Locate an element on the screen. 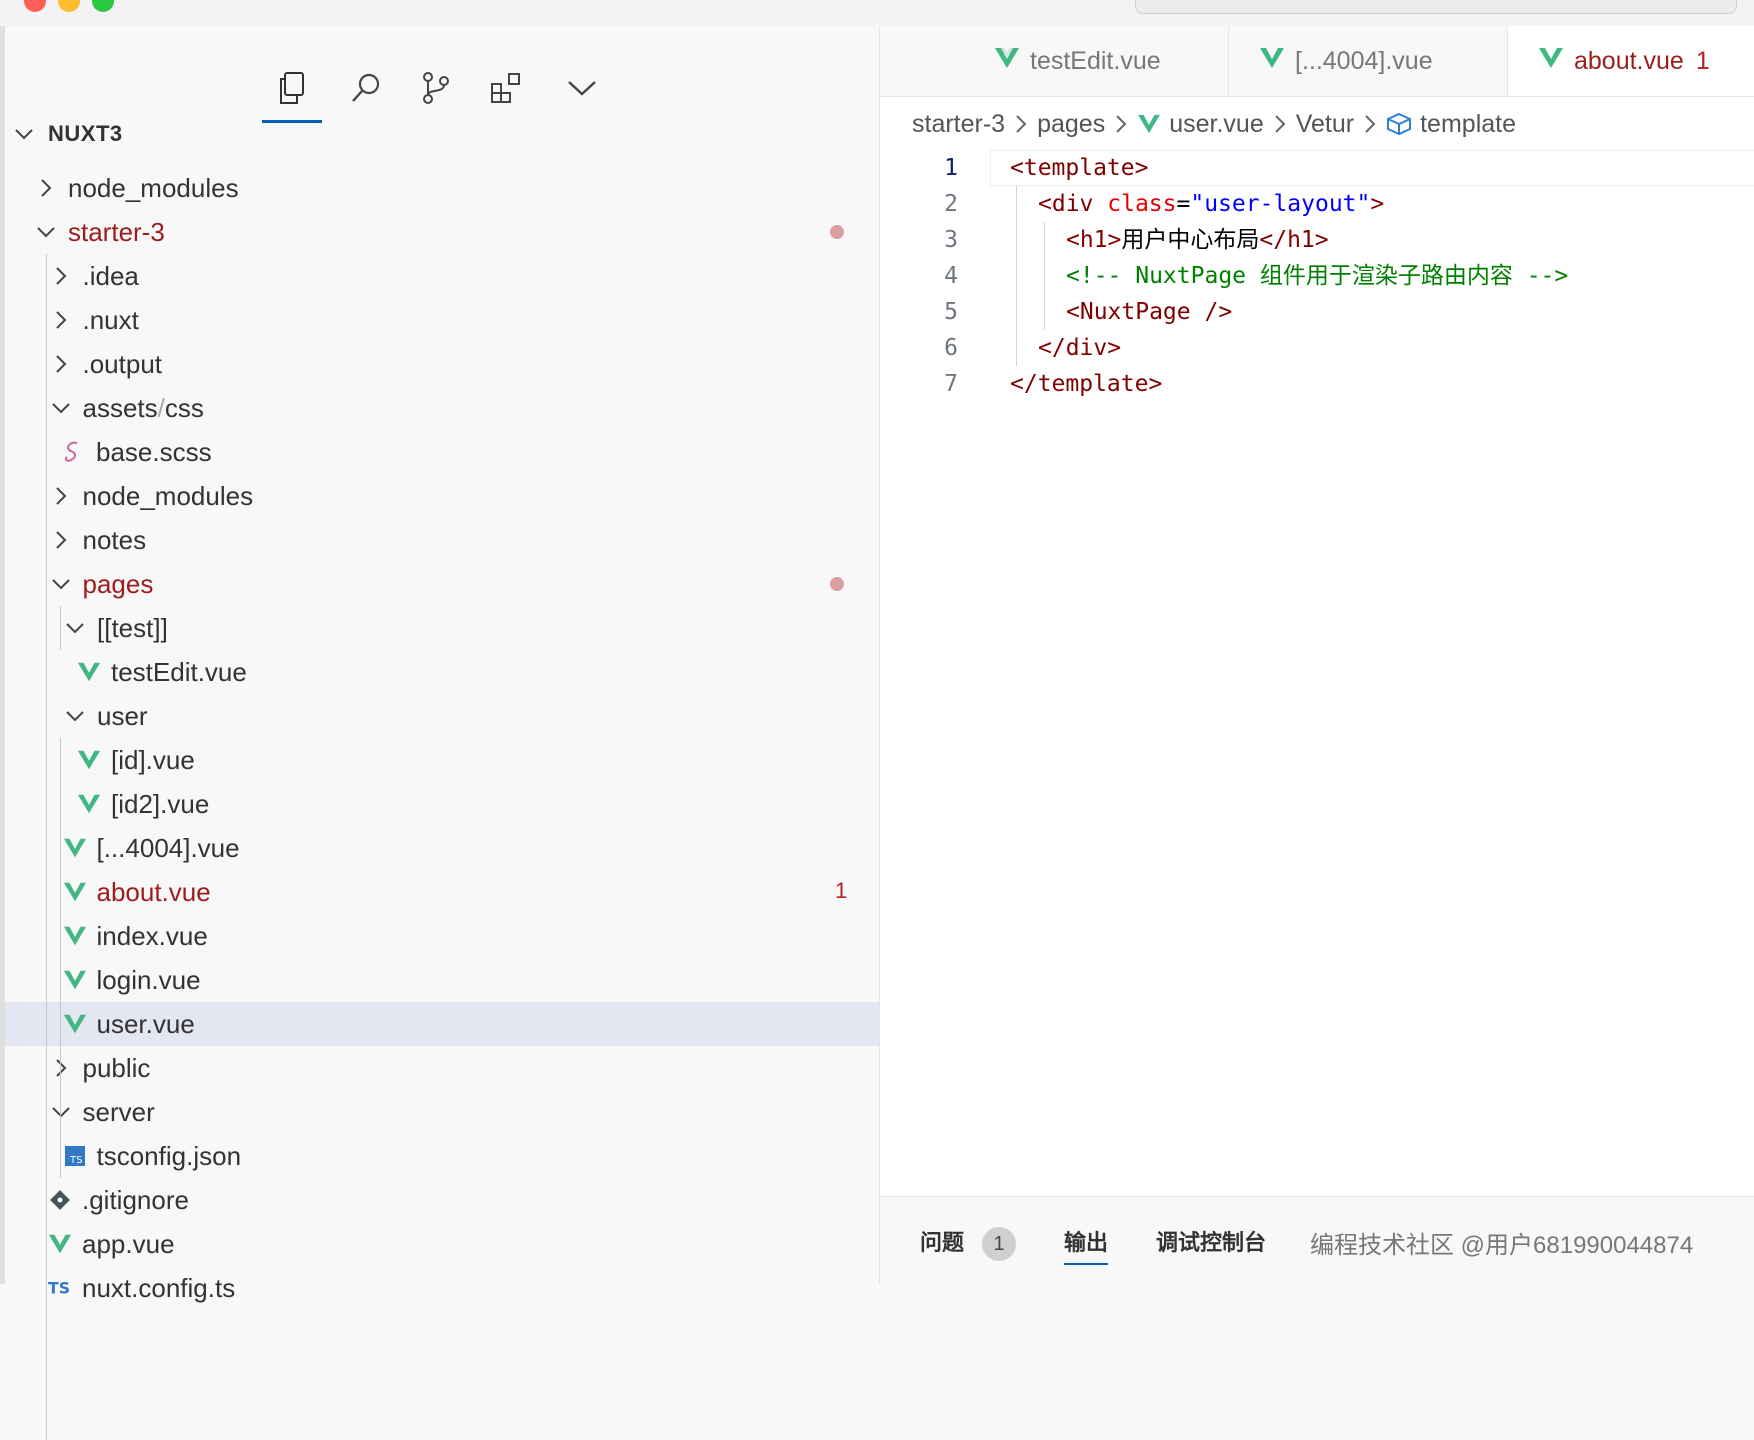 The height and width of the screenshot is (1440, 1754). tab-4004: [...4004].vue is located at coordinates (1368, 61).